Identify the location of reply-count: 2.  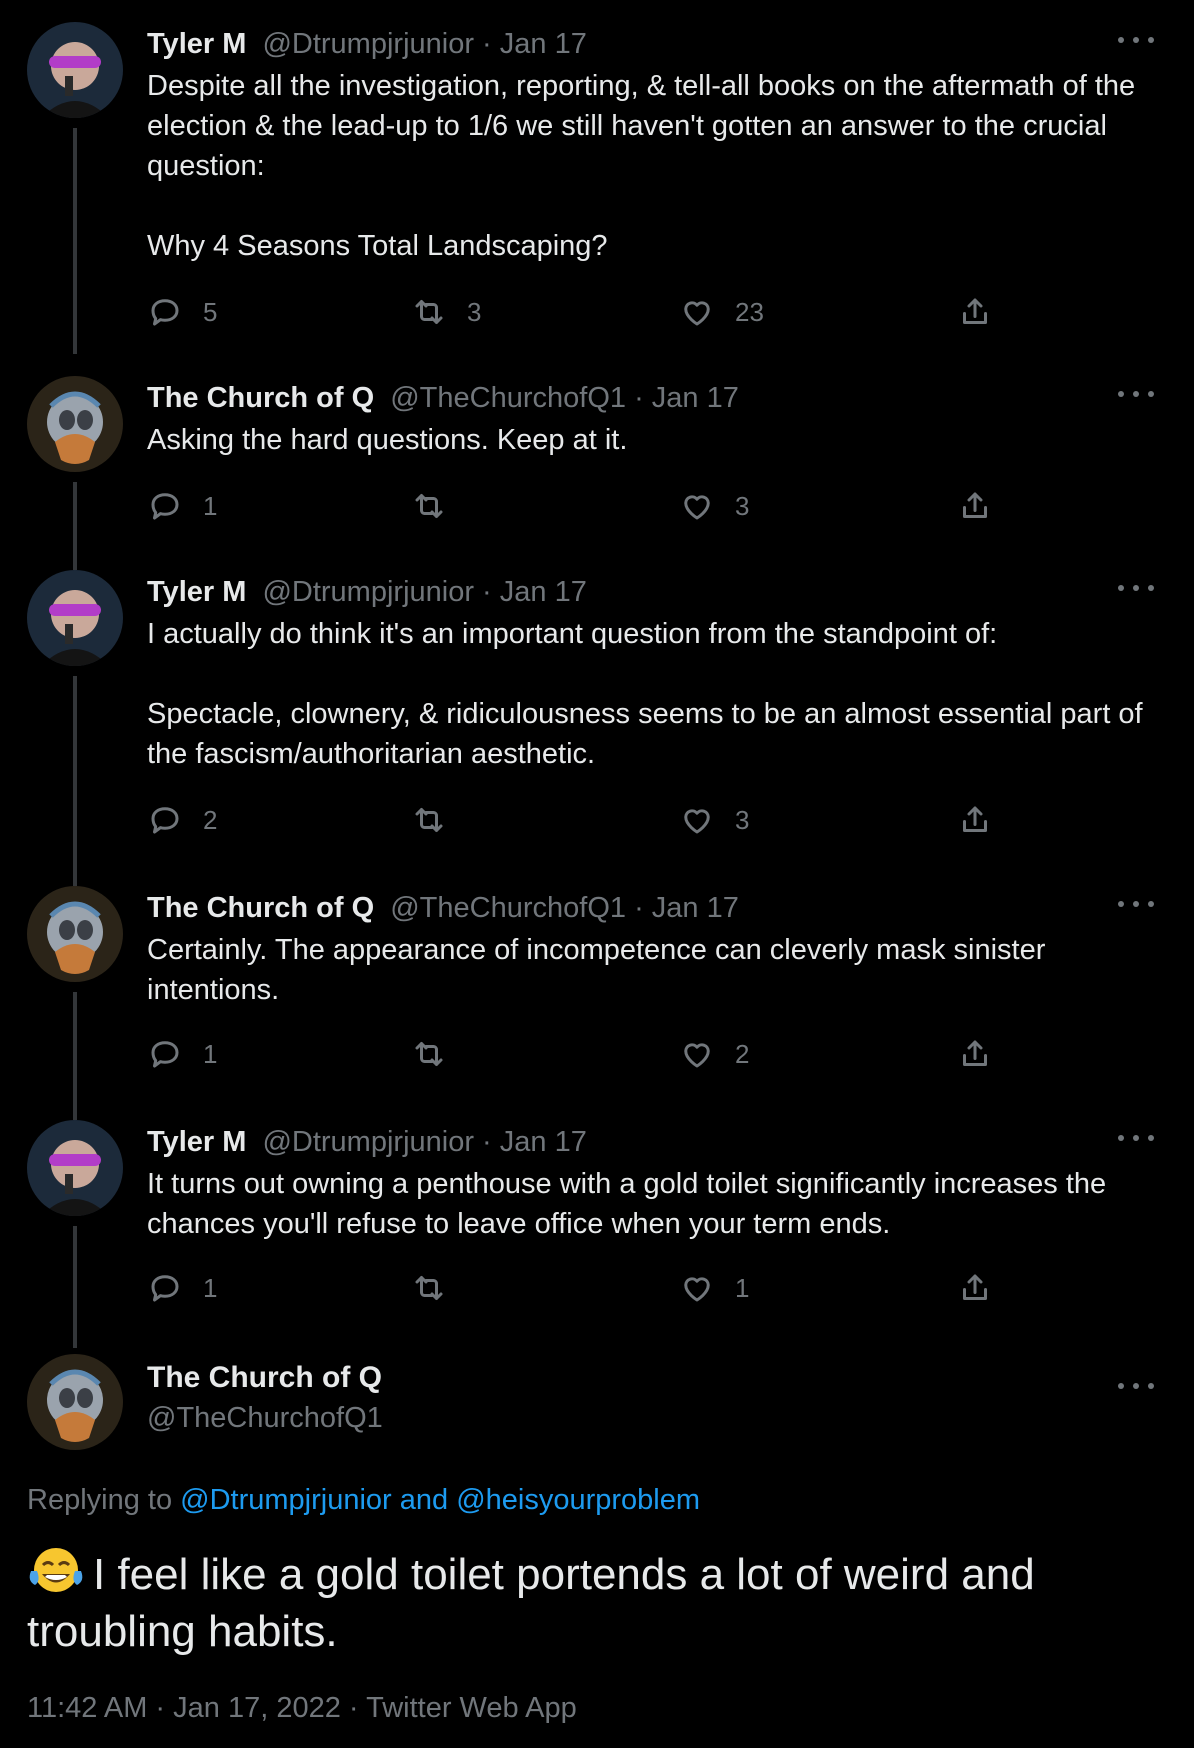
(210, 819).